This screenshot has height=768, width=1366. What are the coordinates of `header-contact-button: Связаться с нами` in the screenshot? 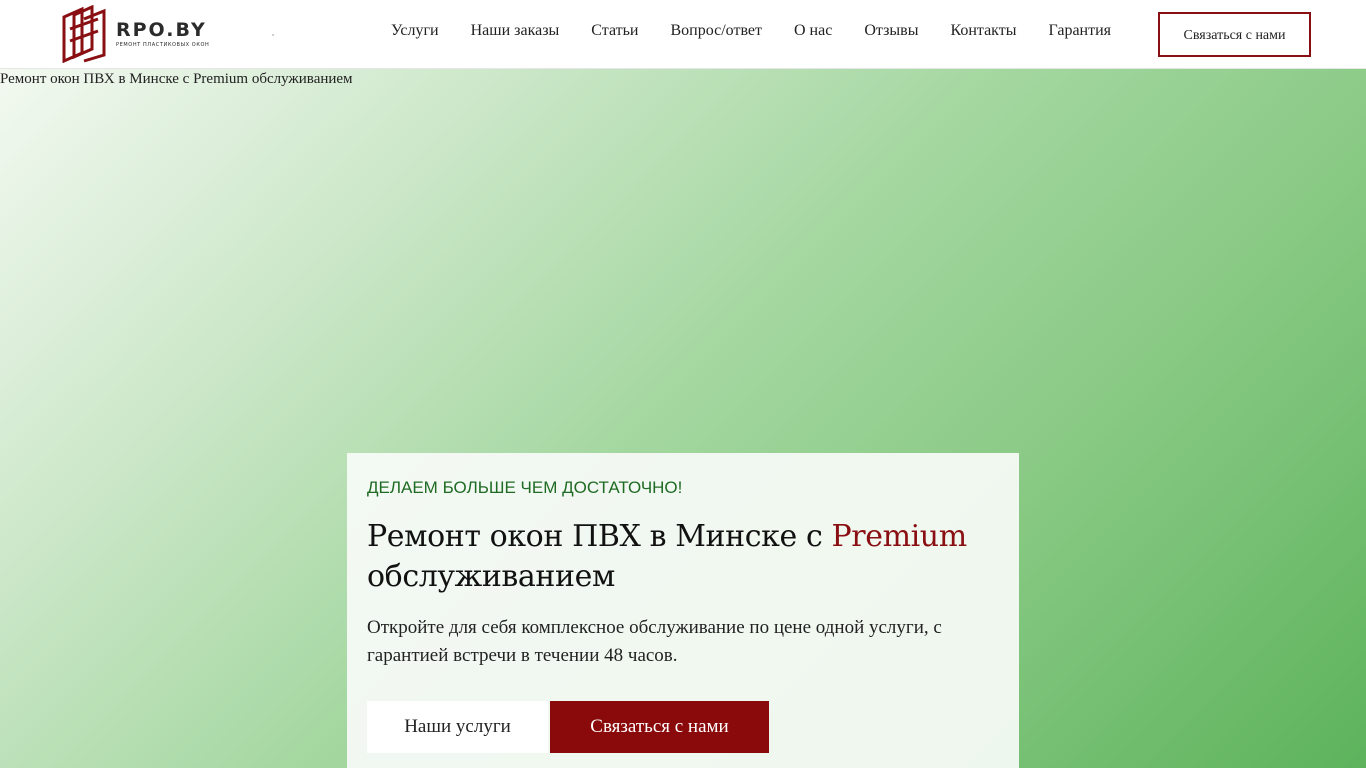 It's located at (1234, 34).